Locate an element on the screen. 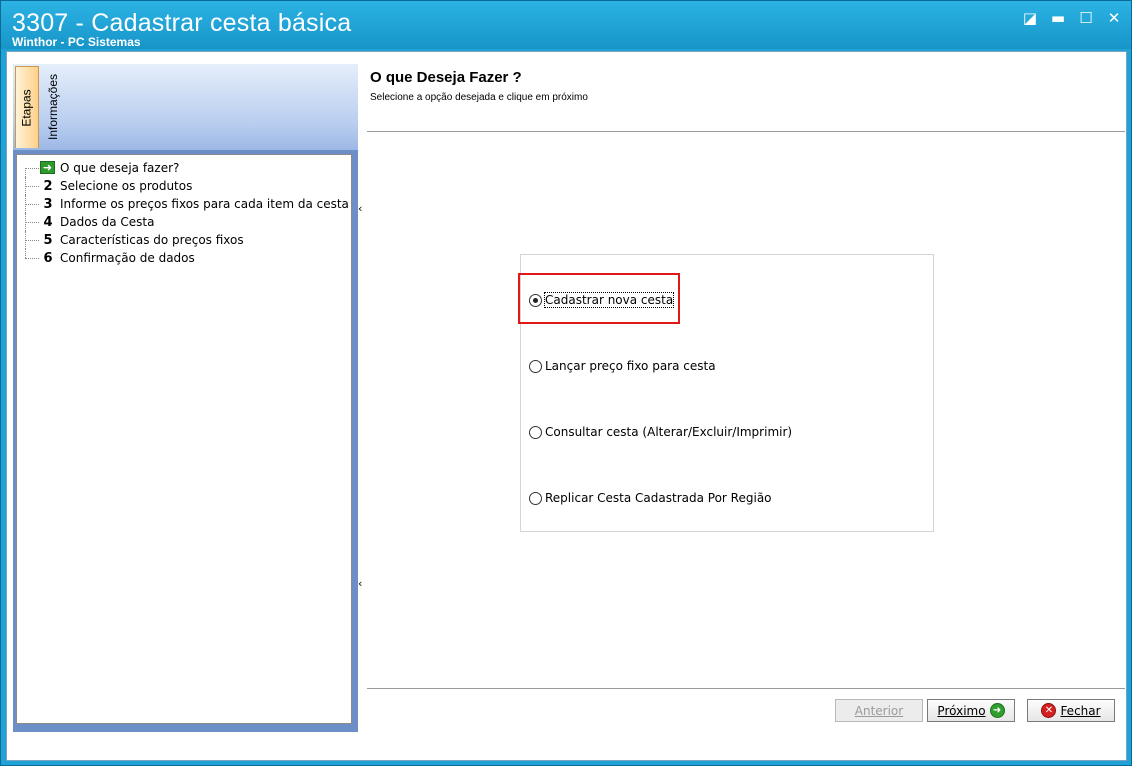  step-number: 4 is located at coordinates (48, 222).